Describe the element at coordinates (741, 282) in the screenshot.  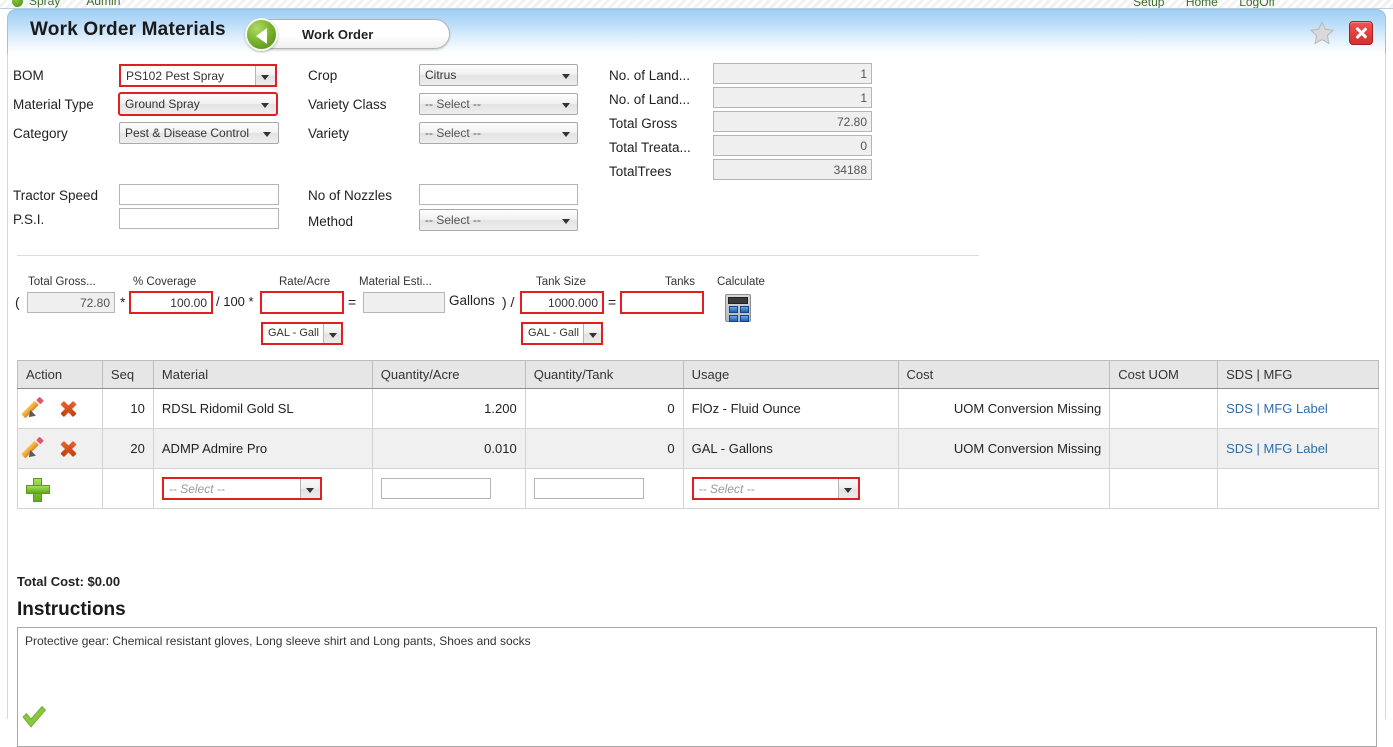
I see `calc-header-calculate: Calculate` at that location.